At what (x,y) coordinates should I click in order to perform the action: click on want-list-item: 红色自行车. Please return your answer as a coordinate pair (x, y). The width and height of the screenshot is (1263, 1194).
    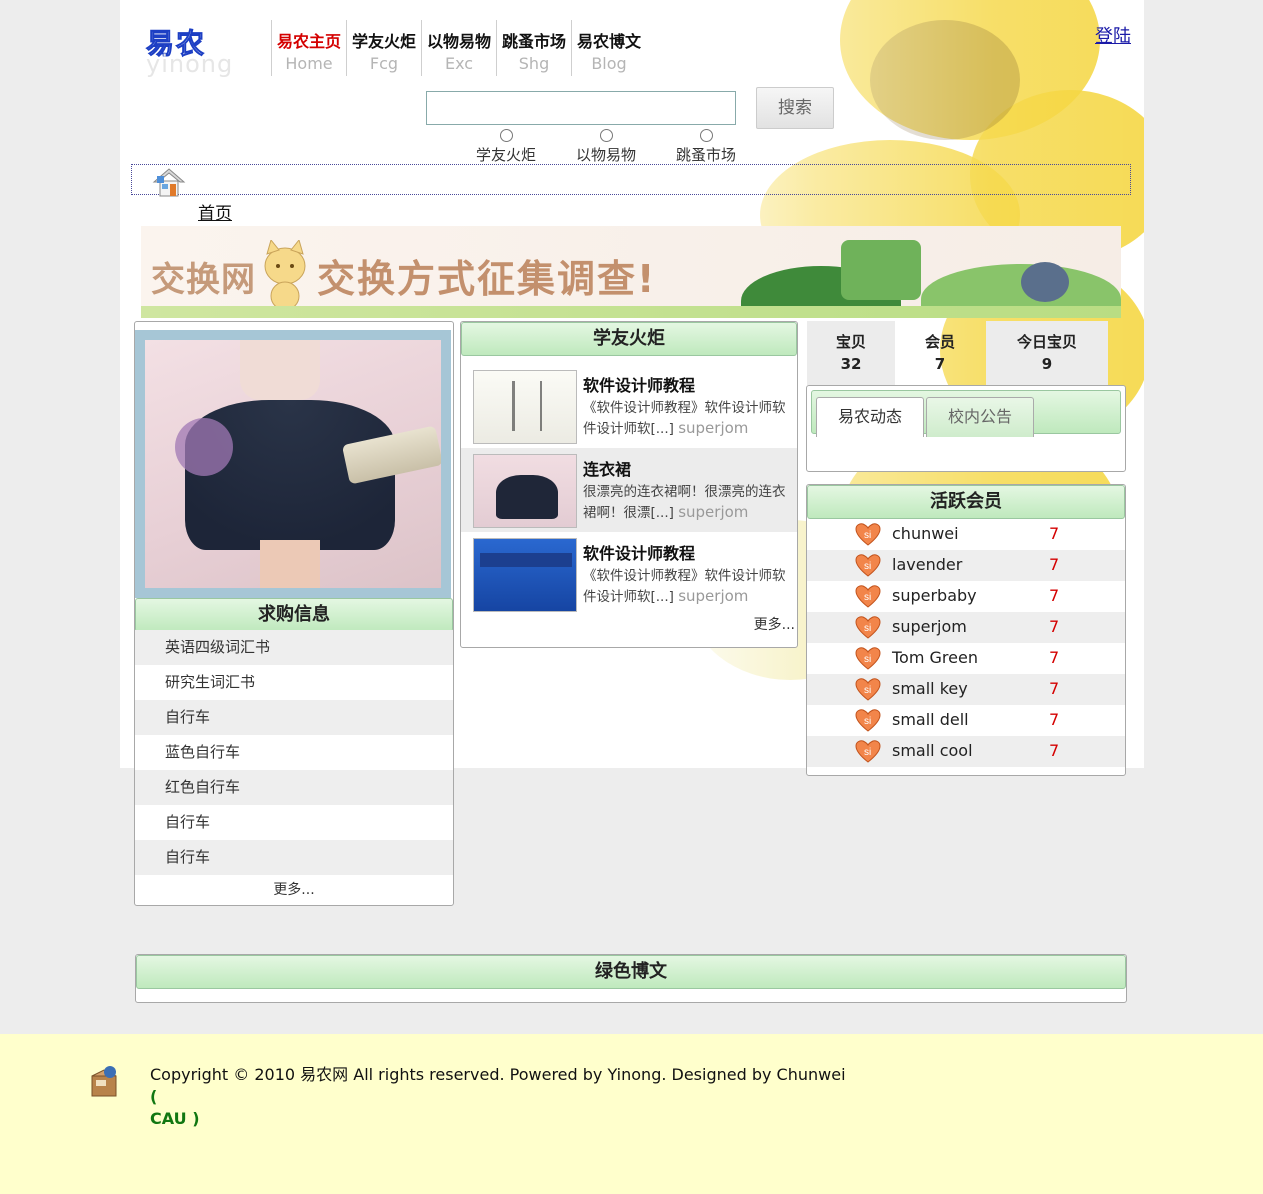
    Looking at the image, I should click on (294, 787).